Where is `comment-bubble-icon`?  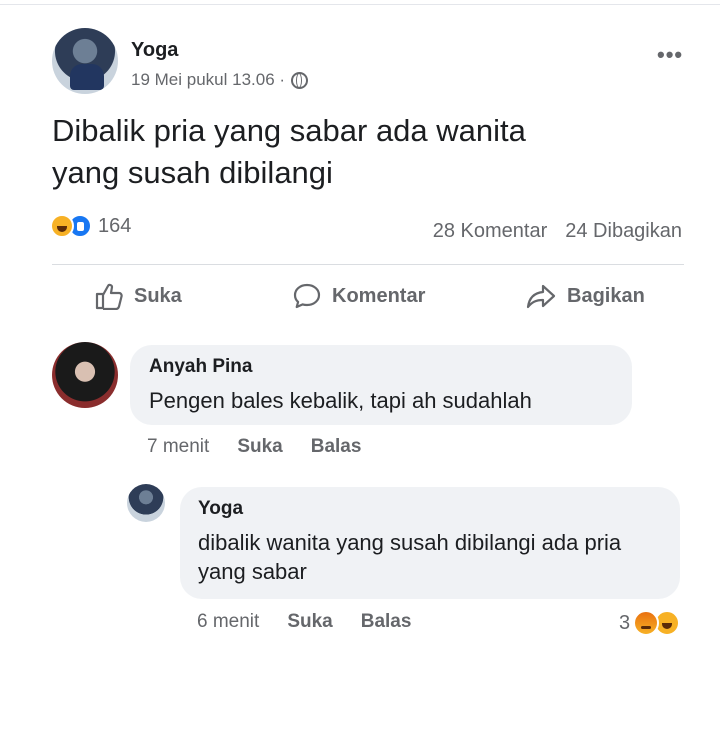
comment-bubble-icon is located at coordinates (307, 296).